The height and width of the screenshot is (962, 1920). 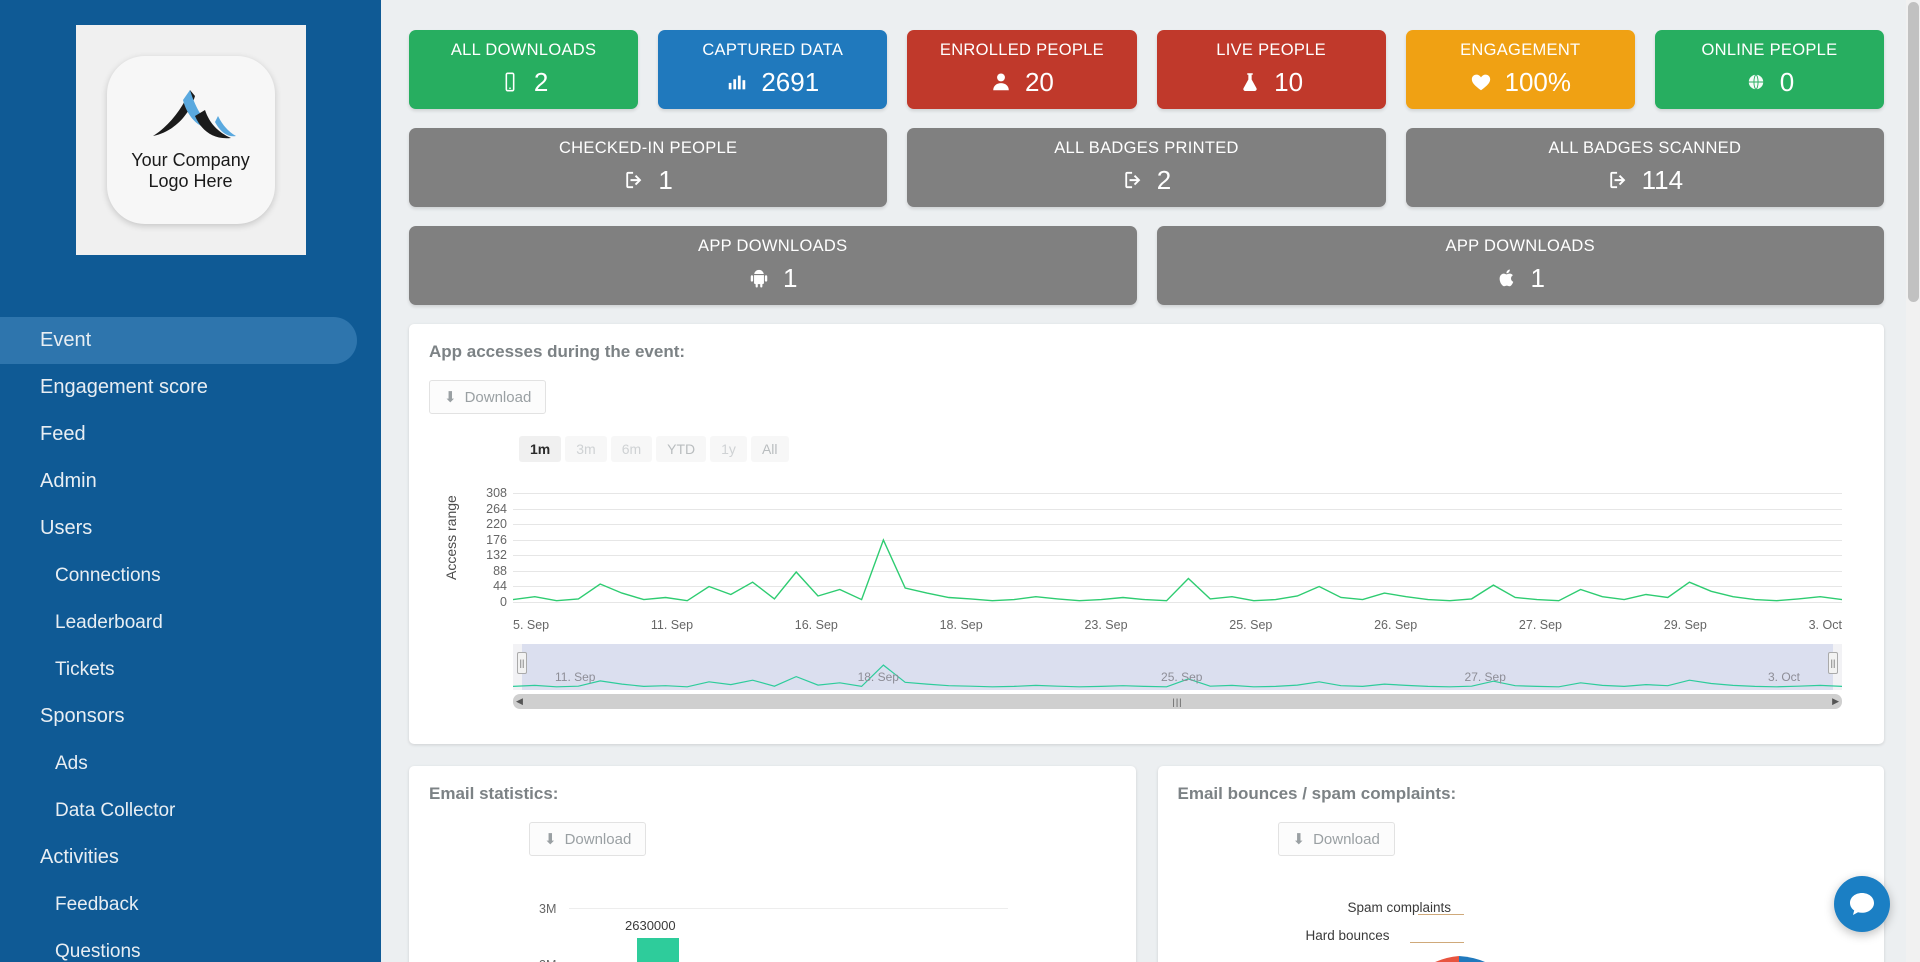 I want to click on scroll-left-icon: ◀, so click(x=519, y=701).